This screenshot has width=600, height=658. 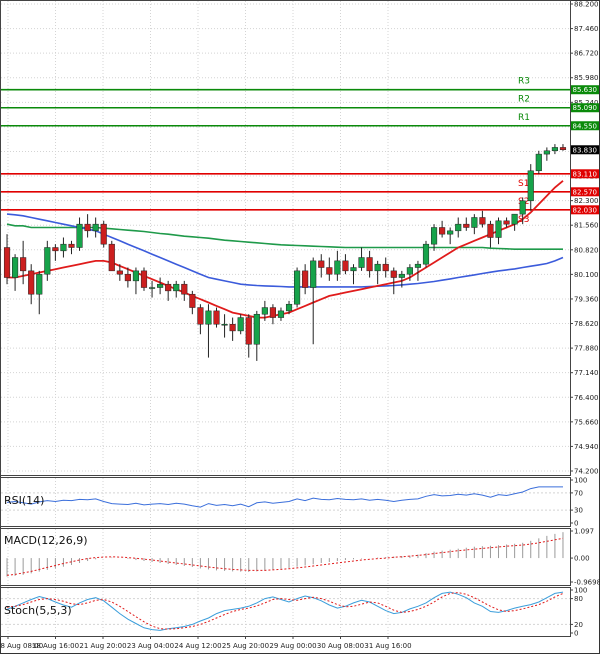 I want to click on level-price-label: 85.090, so click(x=585, y=108).